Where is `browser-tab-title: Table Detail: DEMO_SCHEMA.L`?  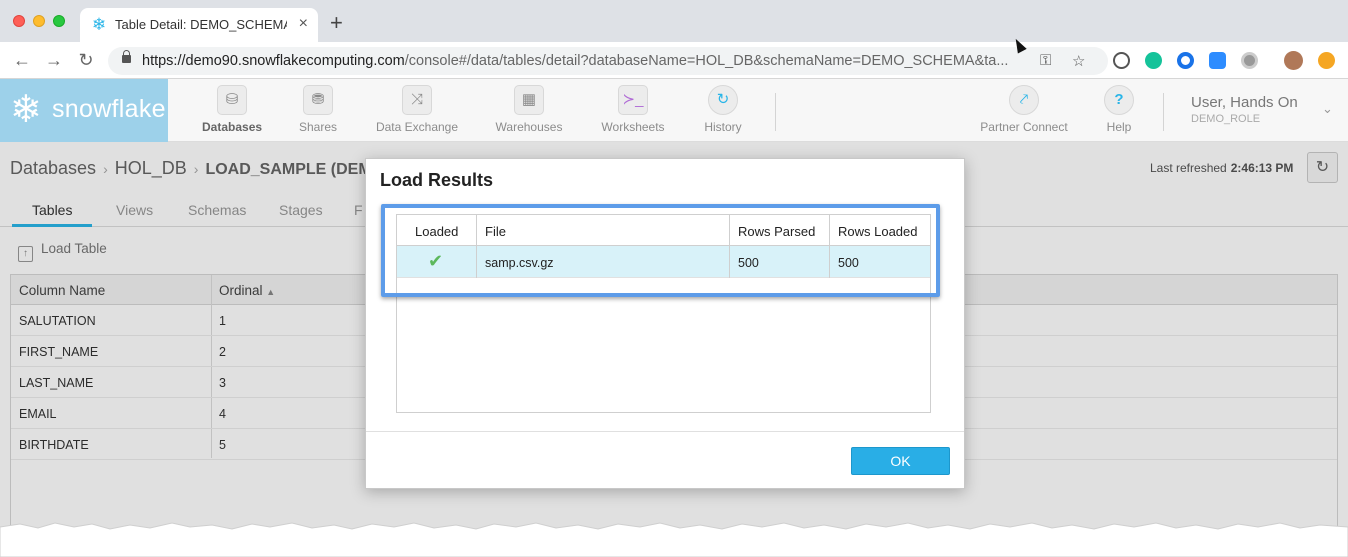 browser-tab-title: Table Detail: DEMO_SCHEMA.L is located at coordinates (201, 24).